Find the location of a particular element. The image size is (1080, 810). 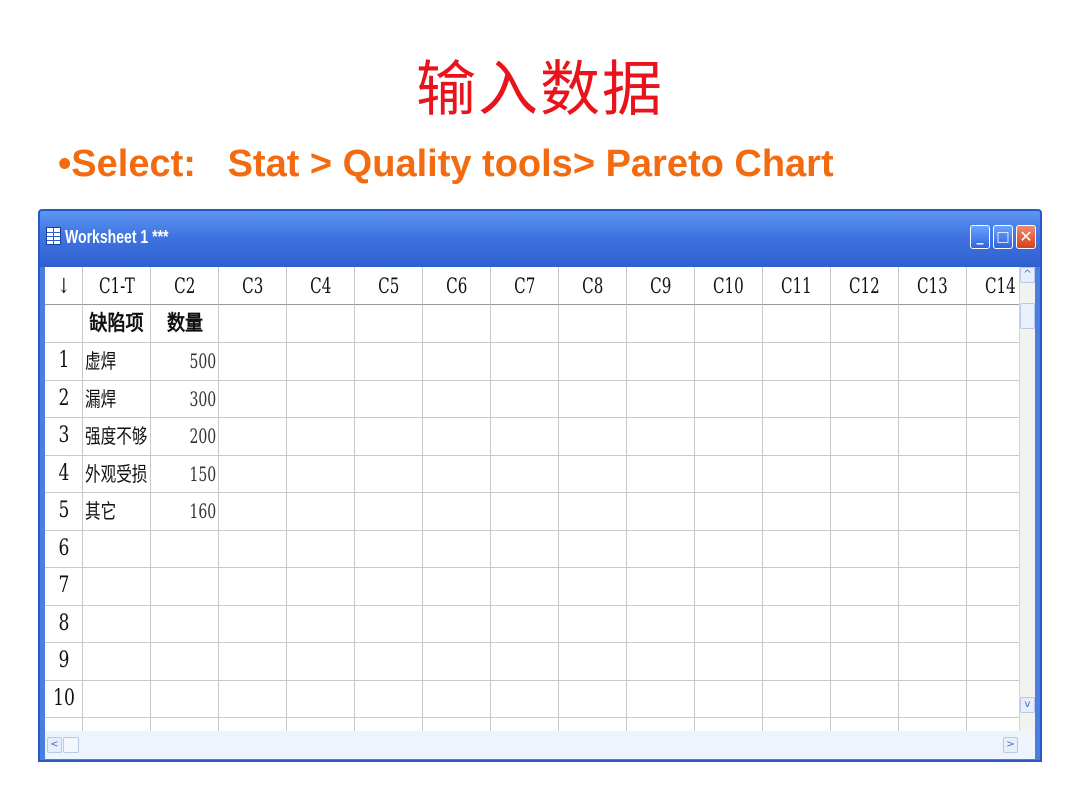

quantity-cell: 500 is located at coordinates (185, 362).